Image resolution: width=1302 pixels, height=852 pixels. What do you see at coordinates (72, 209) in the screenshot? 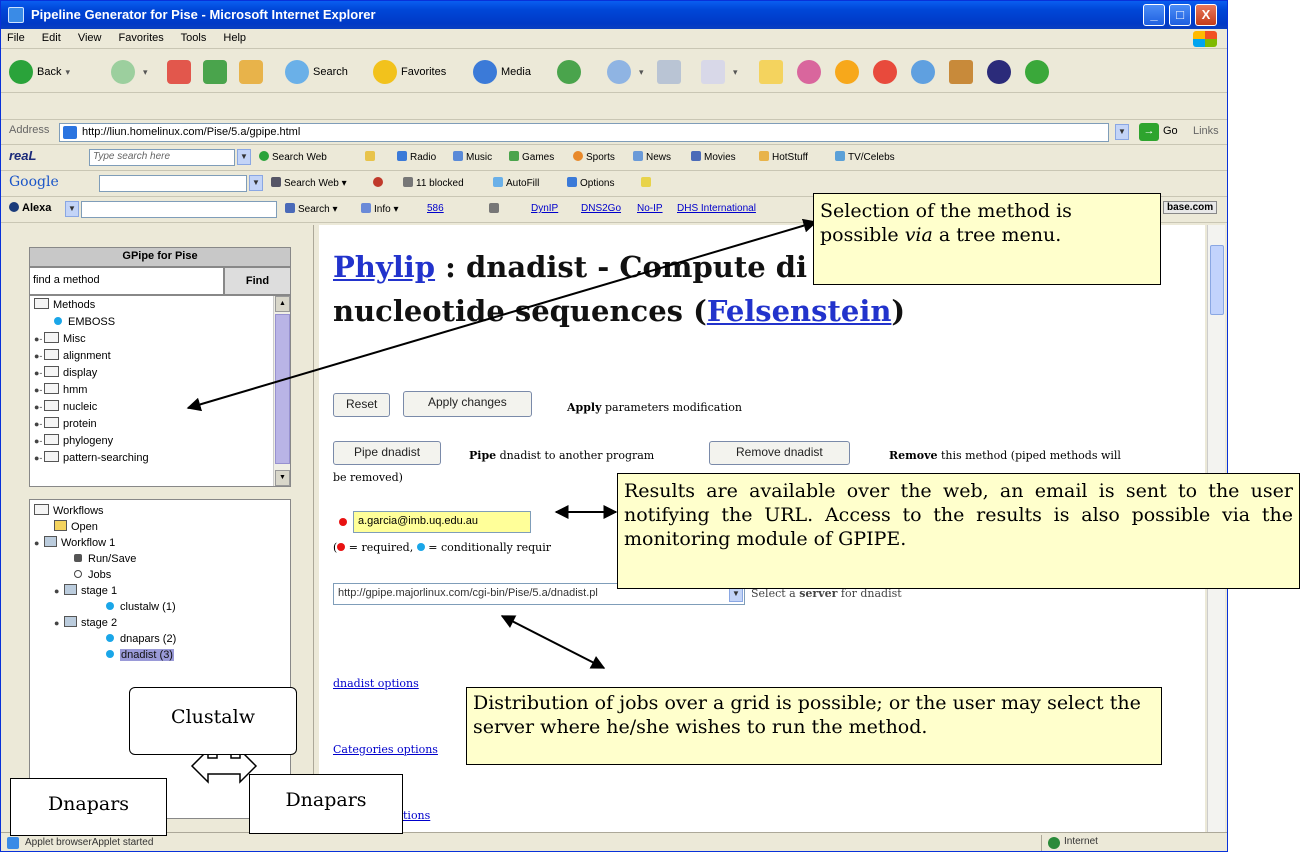
I see `alexa-dropdown-icon: ▼` at bounding box center [72, 209].